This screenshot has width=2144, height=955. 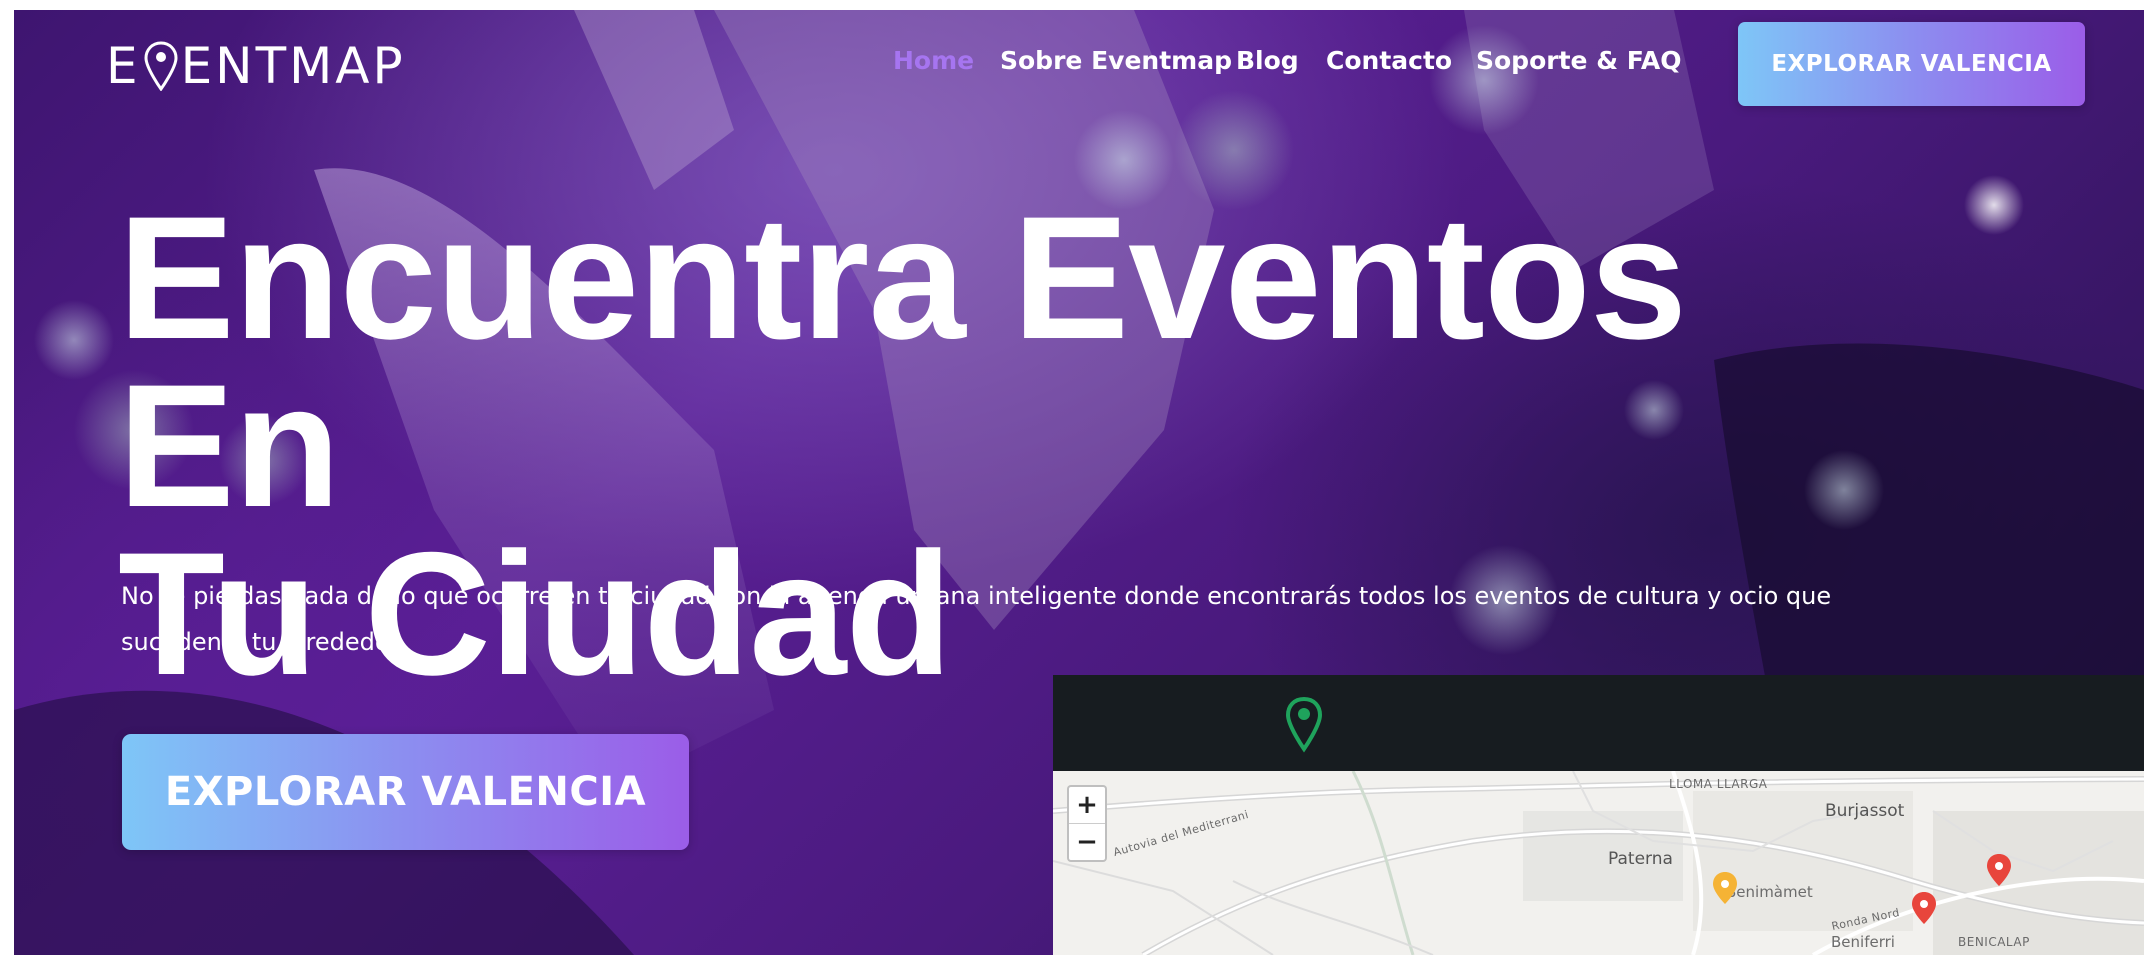 I want to click on map-label-benimamet: Benimàmet, so click(x=1769, y=892).